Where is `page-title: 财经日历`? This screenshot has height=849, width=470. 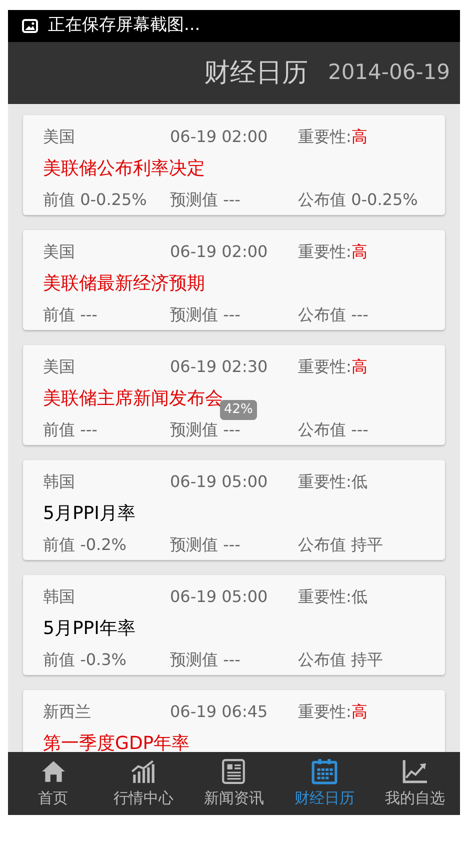
page-title: 财经日历 is located at coordinates (256, 73).